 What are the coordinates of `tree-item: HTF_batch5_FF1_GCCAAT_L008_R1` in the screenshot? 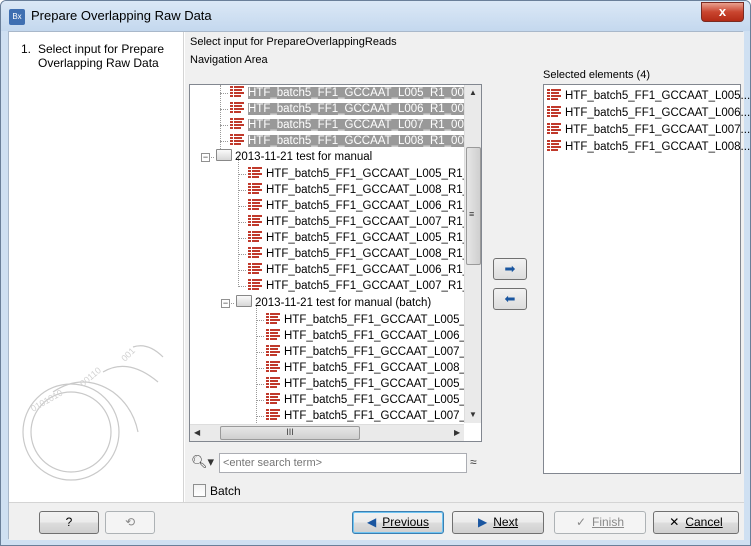 It's located at (373, 368).